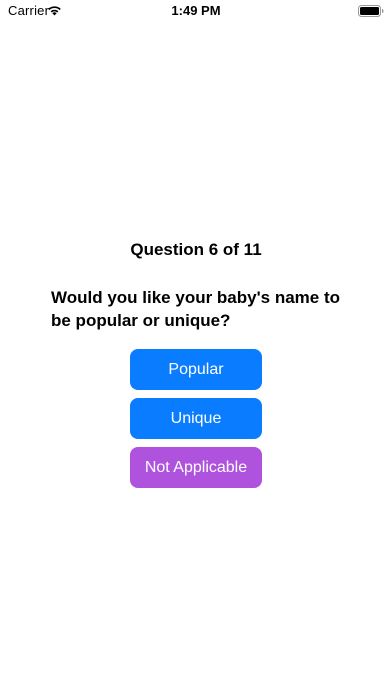  Describe the element at coordinates (196, 418) in the screenshot. I see `unique-button: Unique` at that location.